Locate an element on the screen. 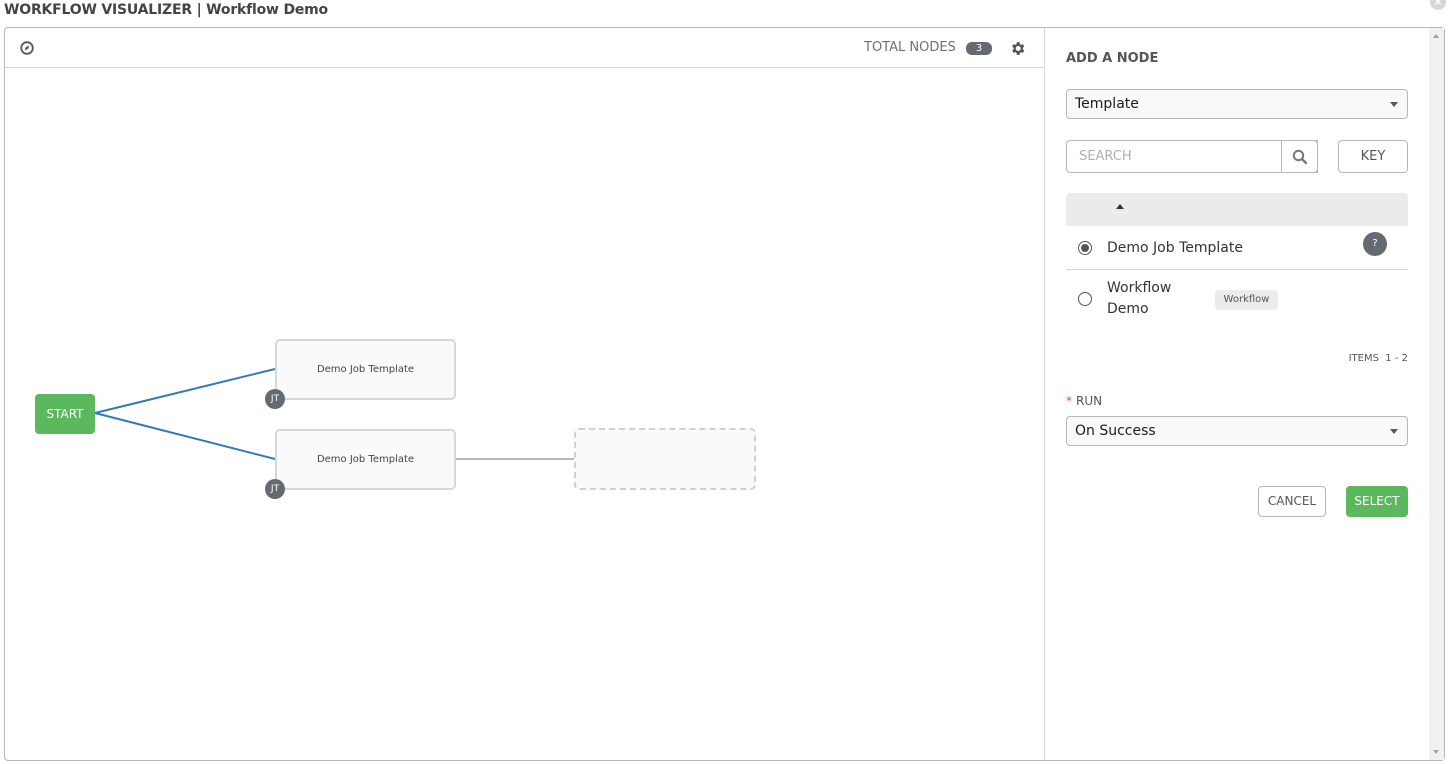  panel-scrollbar is located at coordinates (1436, 394).